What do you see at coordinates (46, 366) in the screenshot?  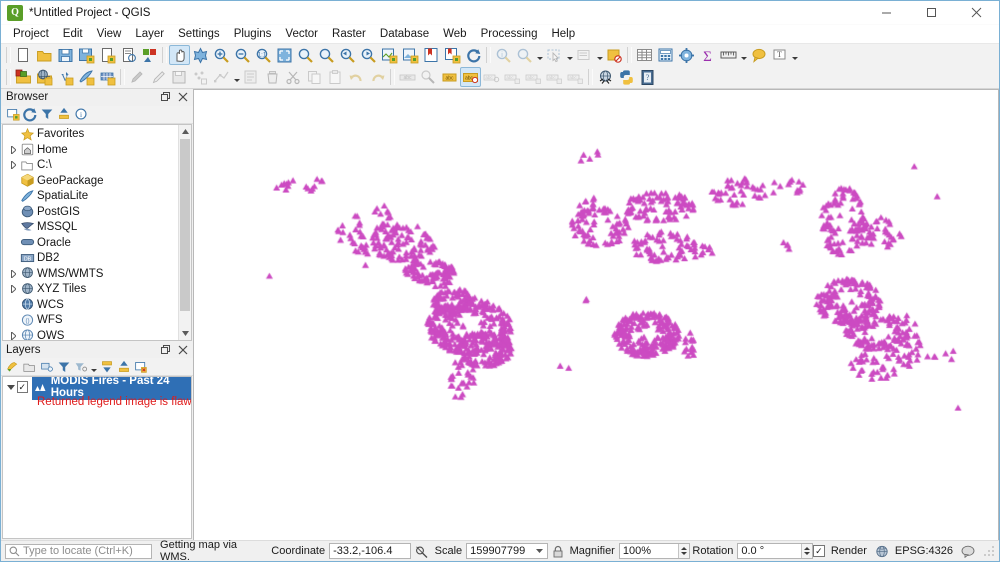 I see `manage-map-themes-icon` at bounding box center [46, 366].